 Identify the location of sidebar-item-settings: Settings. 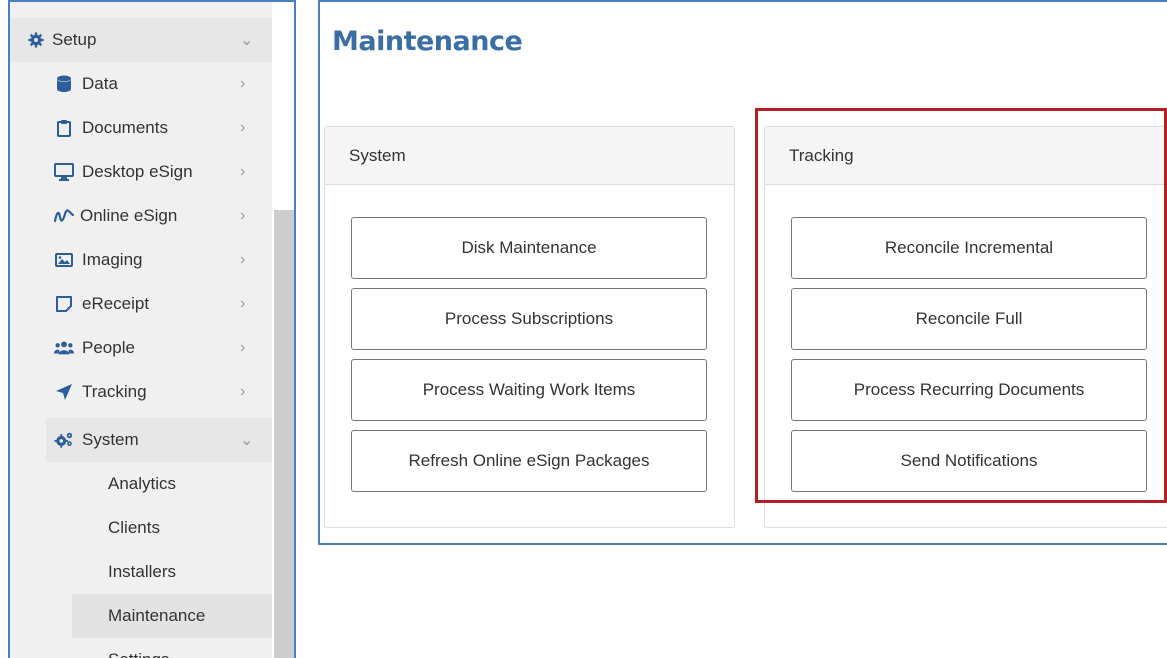
(172, 648).